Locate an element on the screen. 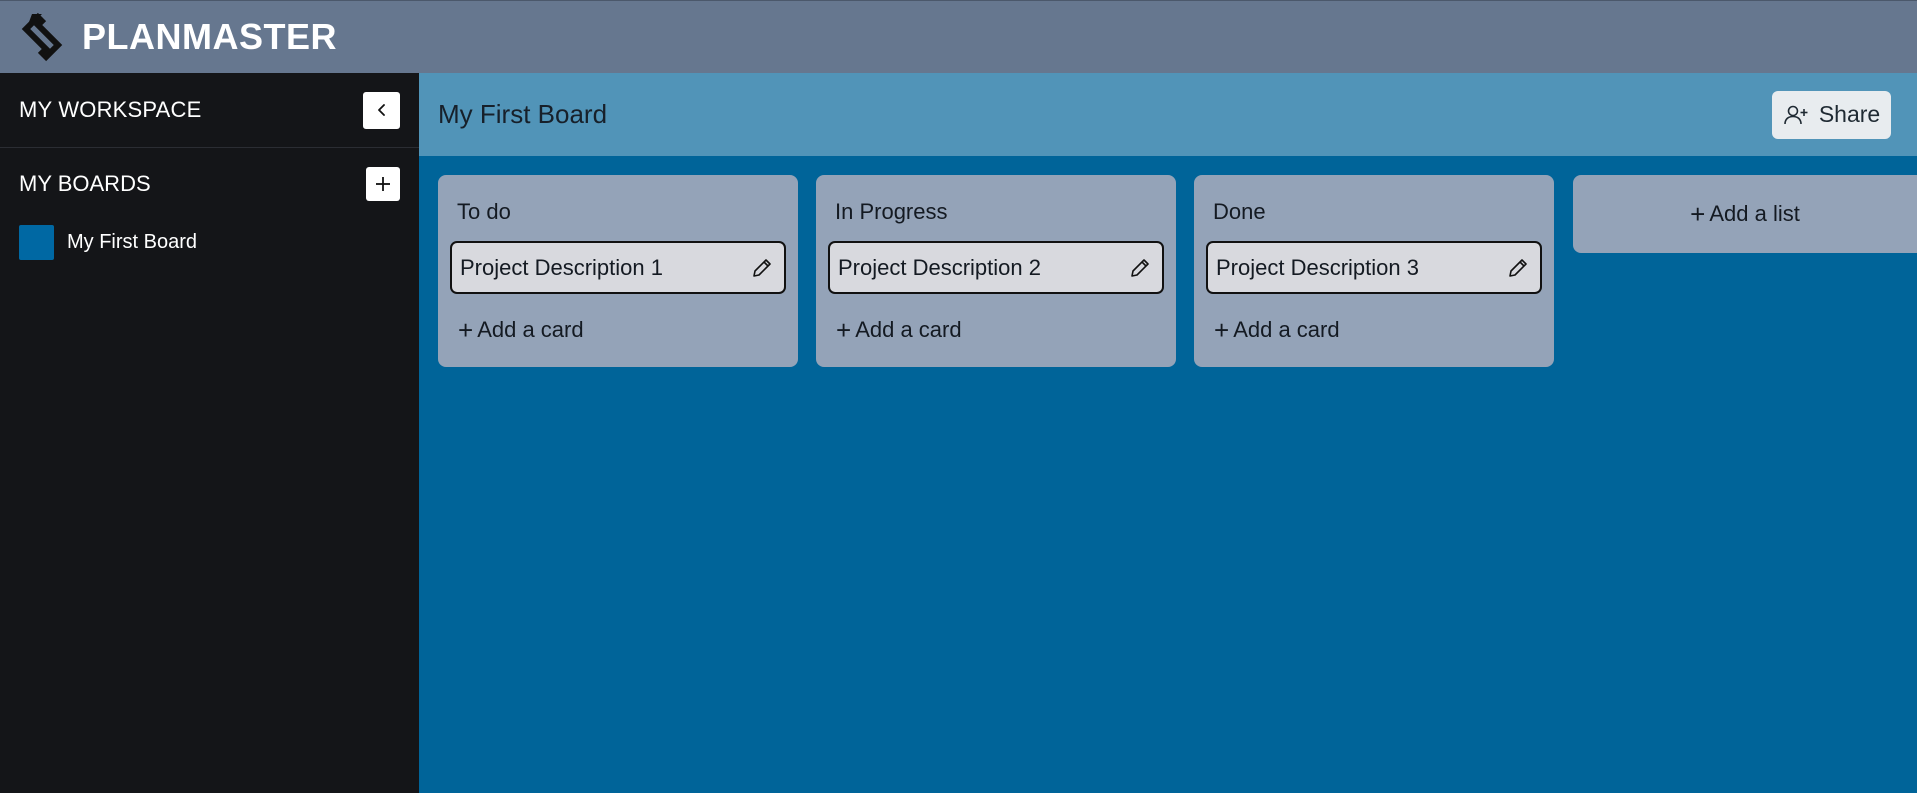 This screenshot has width=1917, height=793. card-title: Project Description 1 is located at coordinates (561, 267).